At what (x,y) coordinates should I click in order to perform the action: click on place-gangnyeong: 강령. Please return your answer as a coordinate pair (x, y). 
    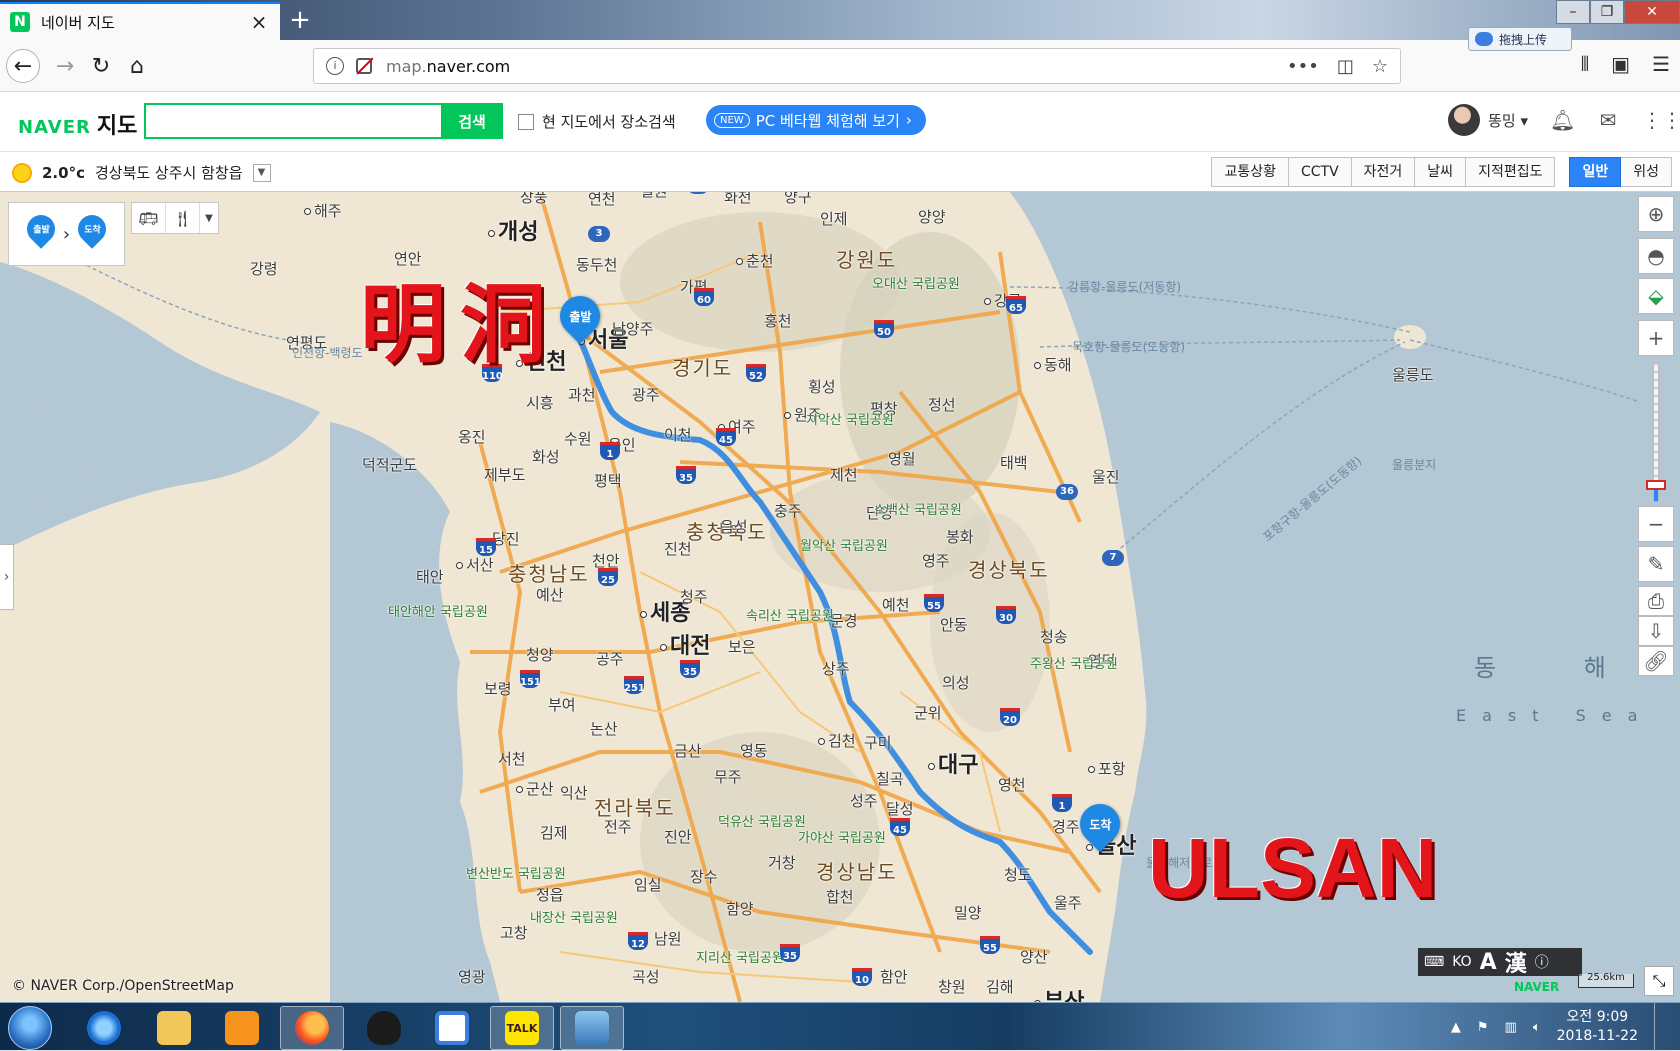
    Looking at the image, I should click on (264, 268).